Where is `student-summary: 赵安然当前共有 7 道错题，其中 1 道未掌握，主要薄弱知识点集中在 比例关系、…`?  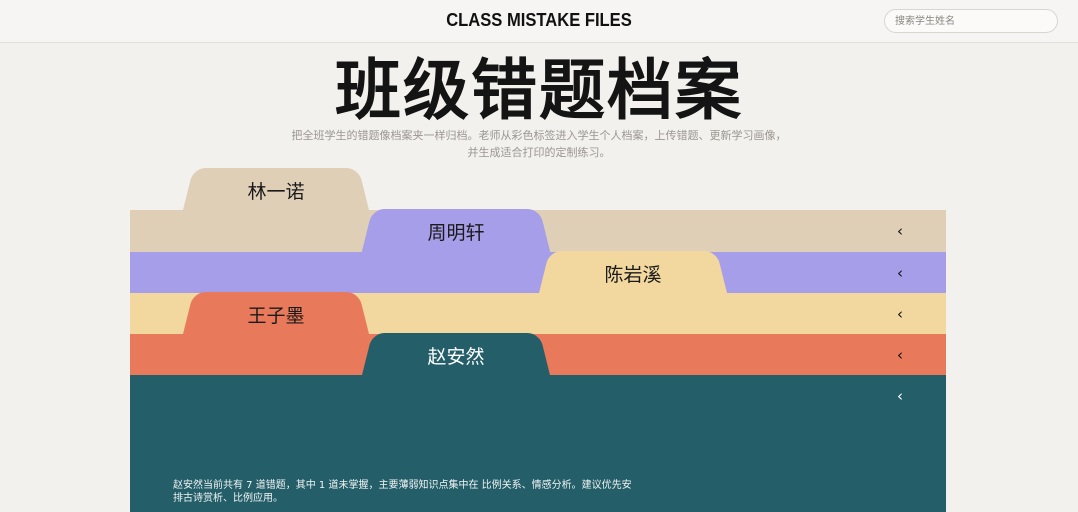 student-summary: 赵安然当前共有 7 道错题，其中 1 道未掌握，主要薄弱知识点集中在 比例关系、… is located at coordinates (402, 492).